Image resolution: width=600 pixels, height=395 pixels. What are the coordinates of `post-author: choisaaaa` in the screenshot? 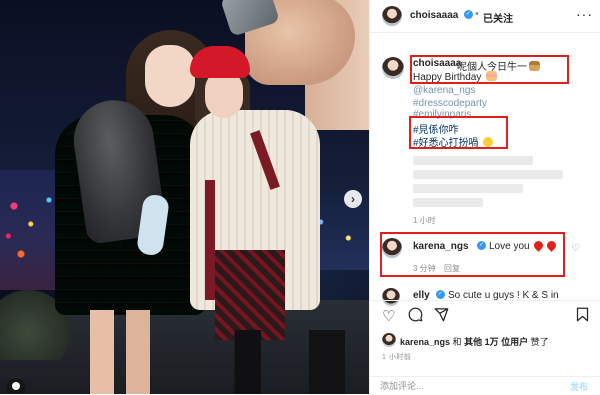 It's located at (434, 15).